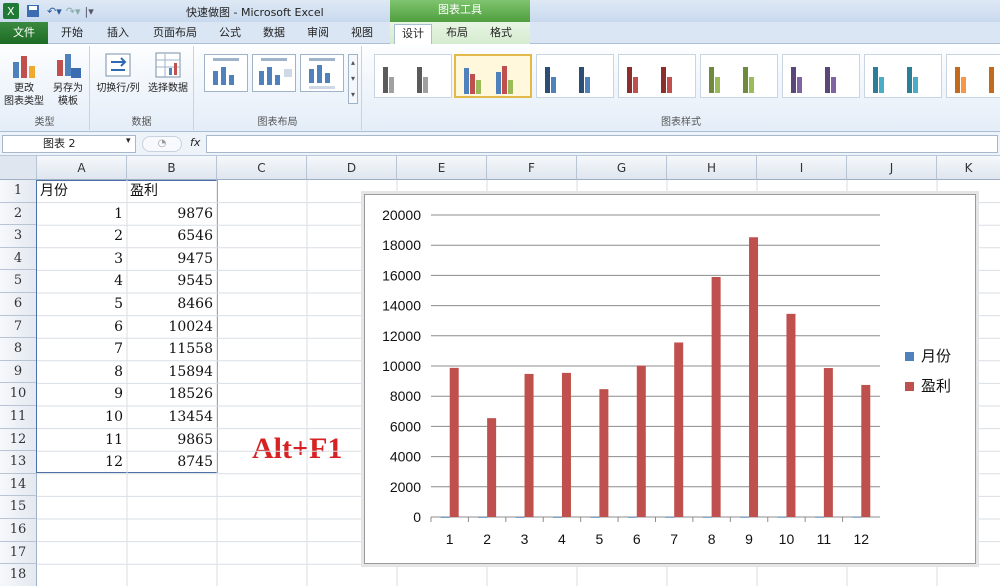 The width and height of the screenshot is (1000, 586). Describe the element at coordinates (532, 168) in the screenshot. I see `column-header-f: F` at that location.